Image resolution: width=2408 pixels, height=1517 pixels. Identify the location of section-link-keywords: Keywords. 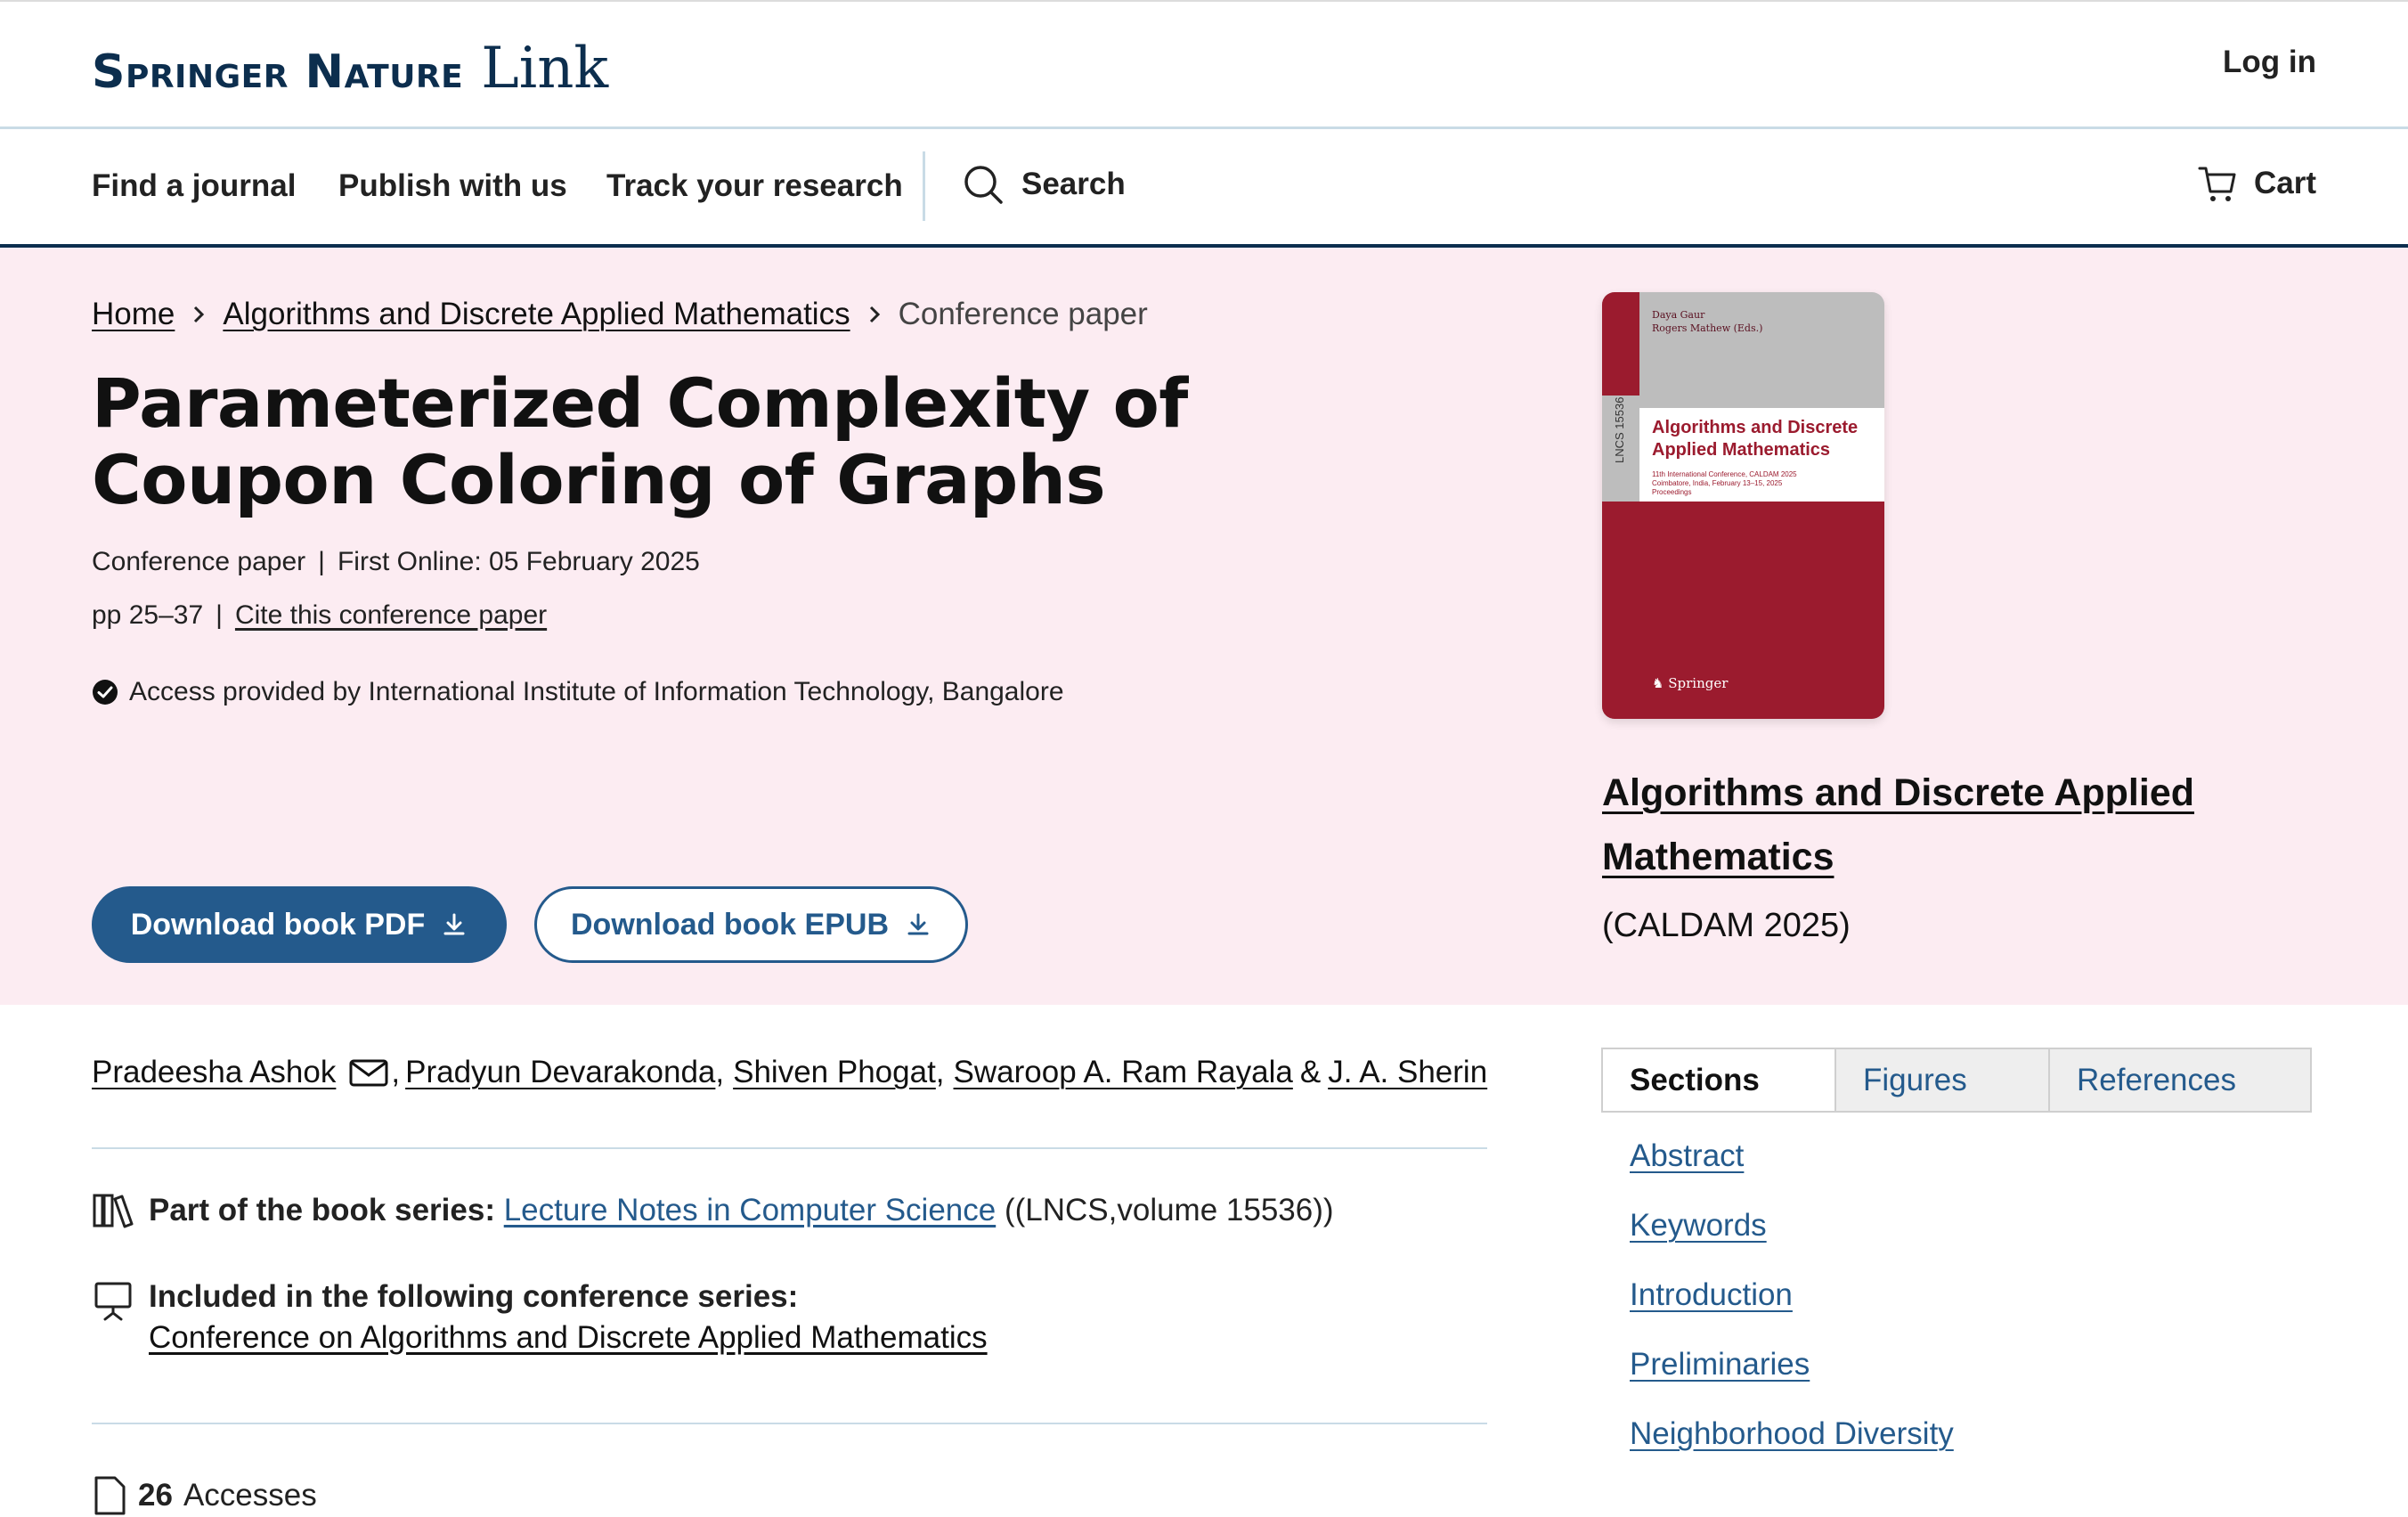
(1792, 1226).